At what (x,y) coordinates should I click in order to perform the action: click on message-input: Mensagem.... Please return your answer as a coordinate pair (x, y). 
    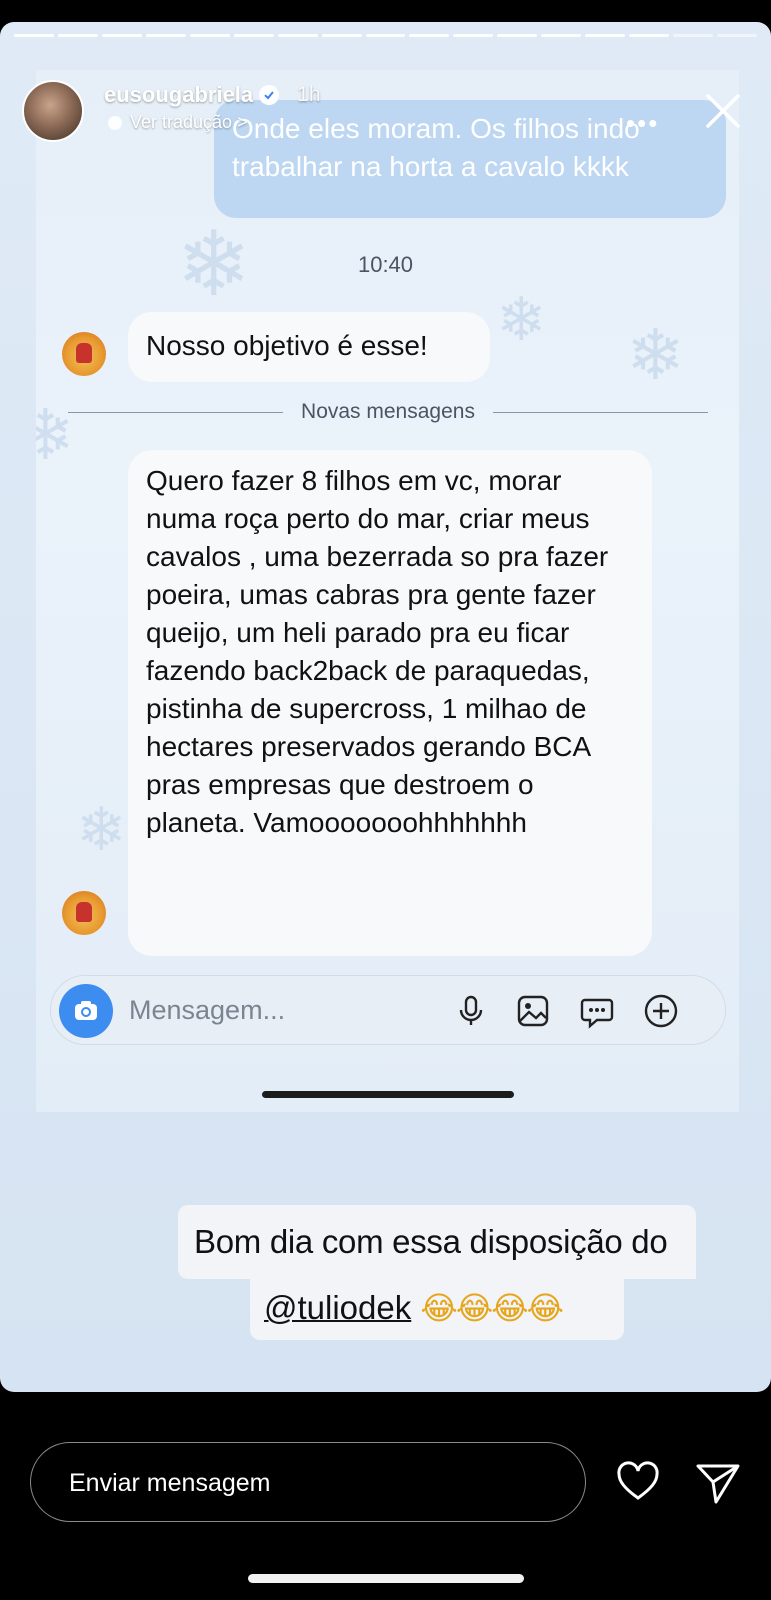
    Looking at the image, I should click on (207, 1010).